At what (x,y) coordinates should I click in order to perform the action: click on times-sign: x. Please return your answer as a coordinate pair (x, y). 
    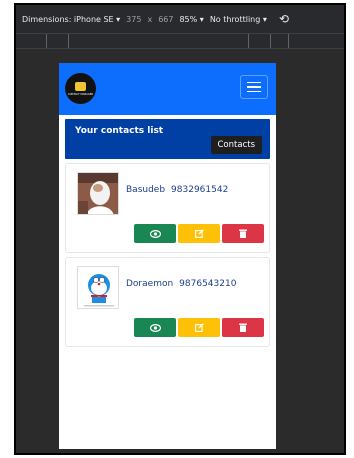
    Looking at the image, I should click on (150, 19).